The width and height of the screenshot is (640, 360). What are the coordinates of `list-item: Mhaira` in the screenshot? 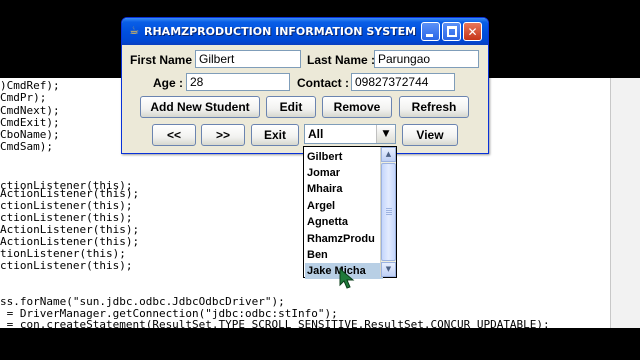 It's located at (344, 189).